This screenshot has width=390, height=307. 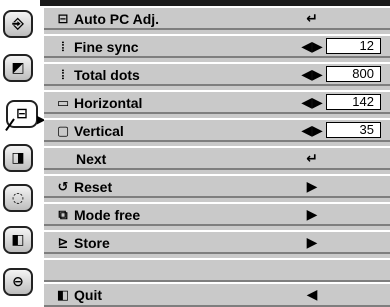 What do you see at coordinates (217, 46) in the screenshot?
I see `menu-item-fine-sync: ⦙ Fine sync ◀▶ 12` at bounding box center [217, 46].